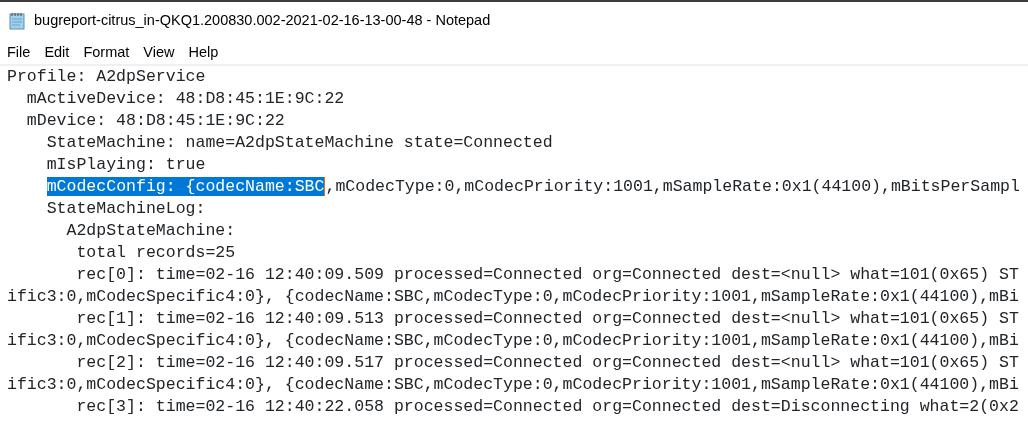 The height and width of the screenshot is (424, 1028). I want to click on text-line: rec[3]: time=02-16 12:40:22.058 processed=Connected org=Connected dest=Disconnecting what=2(0x2, so click(547, 407).